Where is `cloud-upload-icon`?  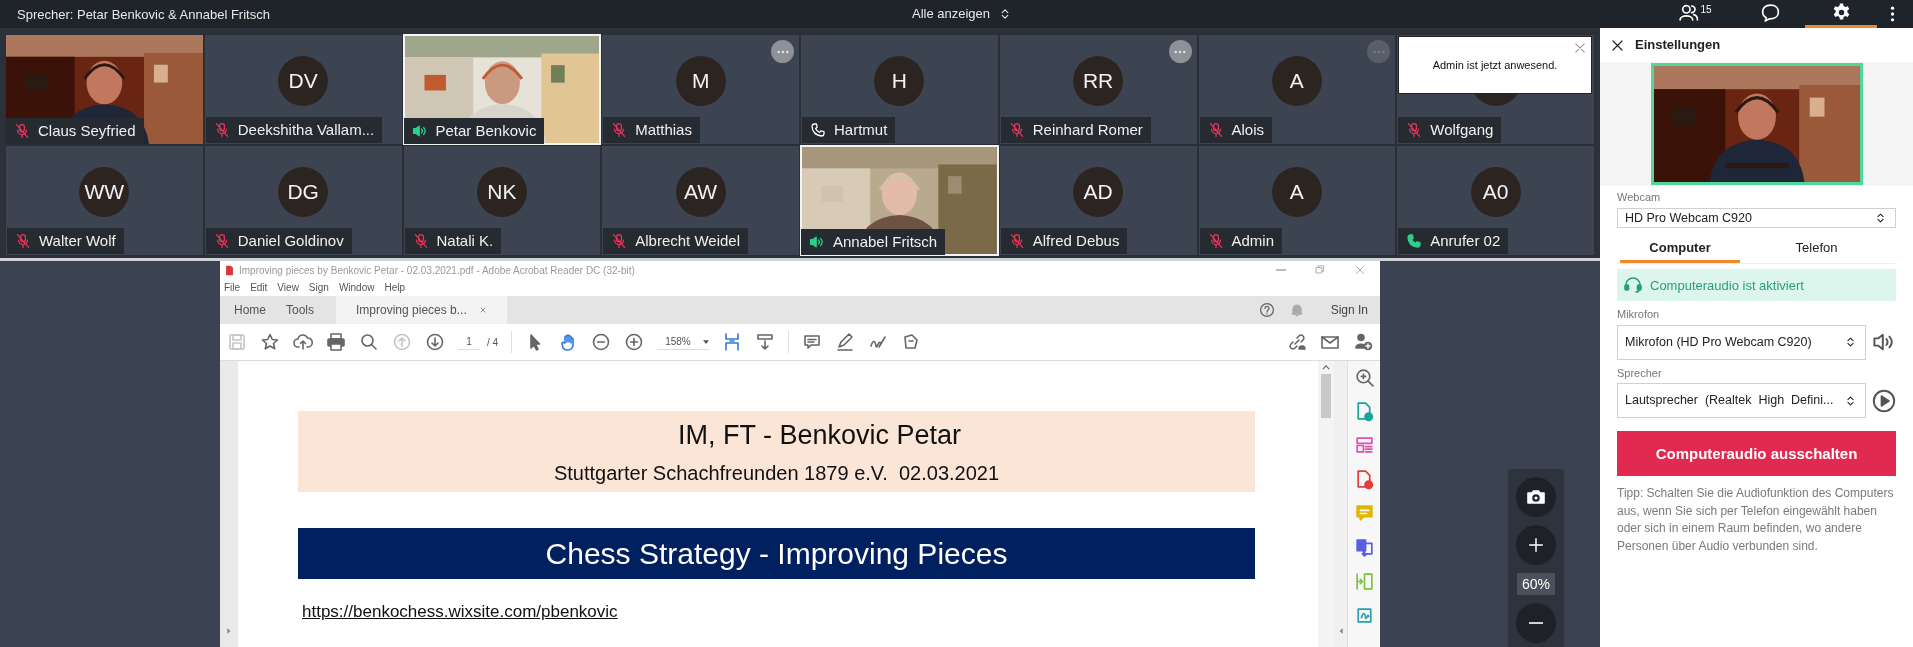
cloud-upload-icon is located at coordinates (303, 342).